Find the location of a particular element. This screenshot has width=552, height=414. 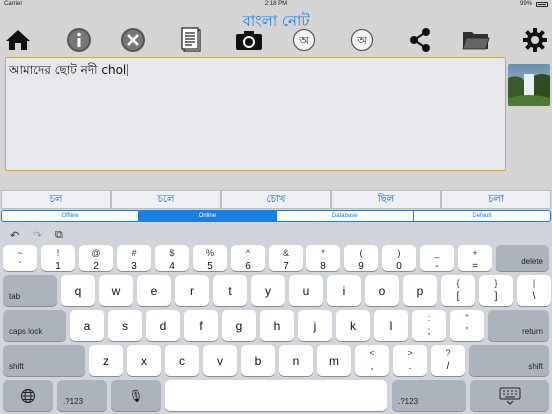

shift-left-key: shift is located at coordinates (44, 360).